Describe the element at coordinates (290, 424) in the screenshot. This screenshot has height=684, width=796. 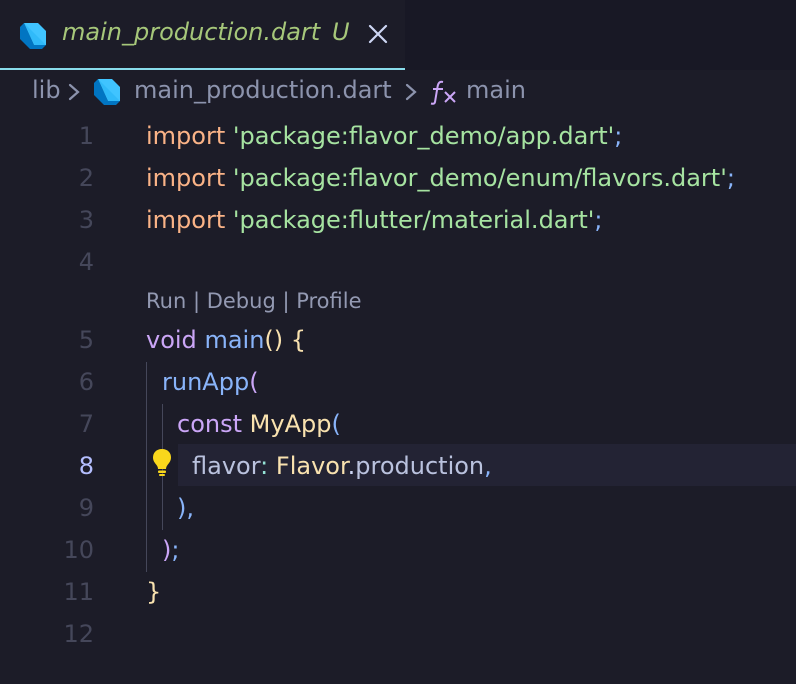
I see `class-name: MyApp` at that location.